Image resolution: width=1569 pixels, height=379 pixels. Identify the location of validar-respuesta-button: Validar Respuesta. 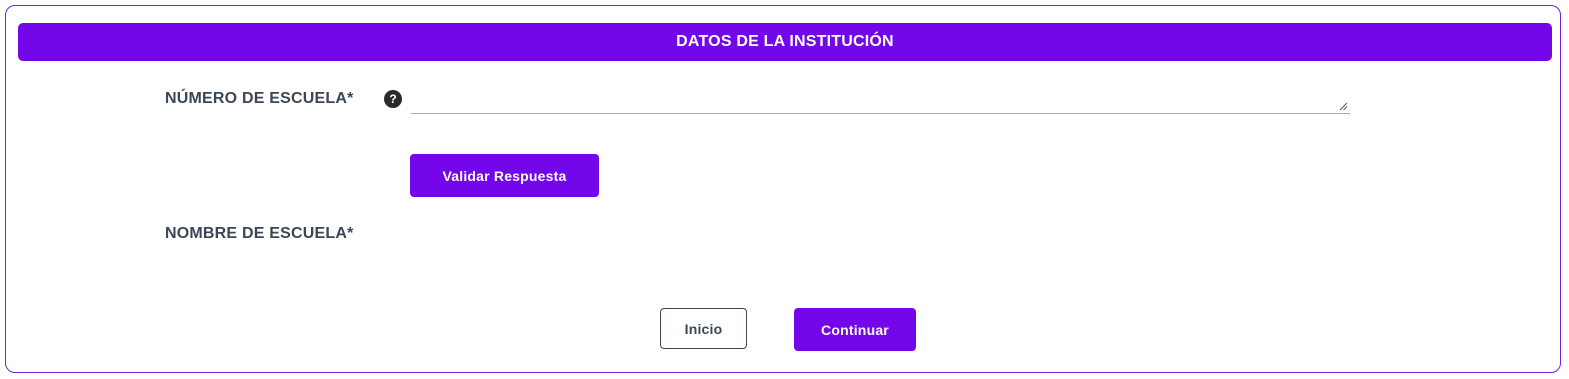
(504, 175).